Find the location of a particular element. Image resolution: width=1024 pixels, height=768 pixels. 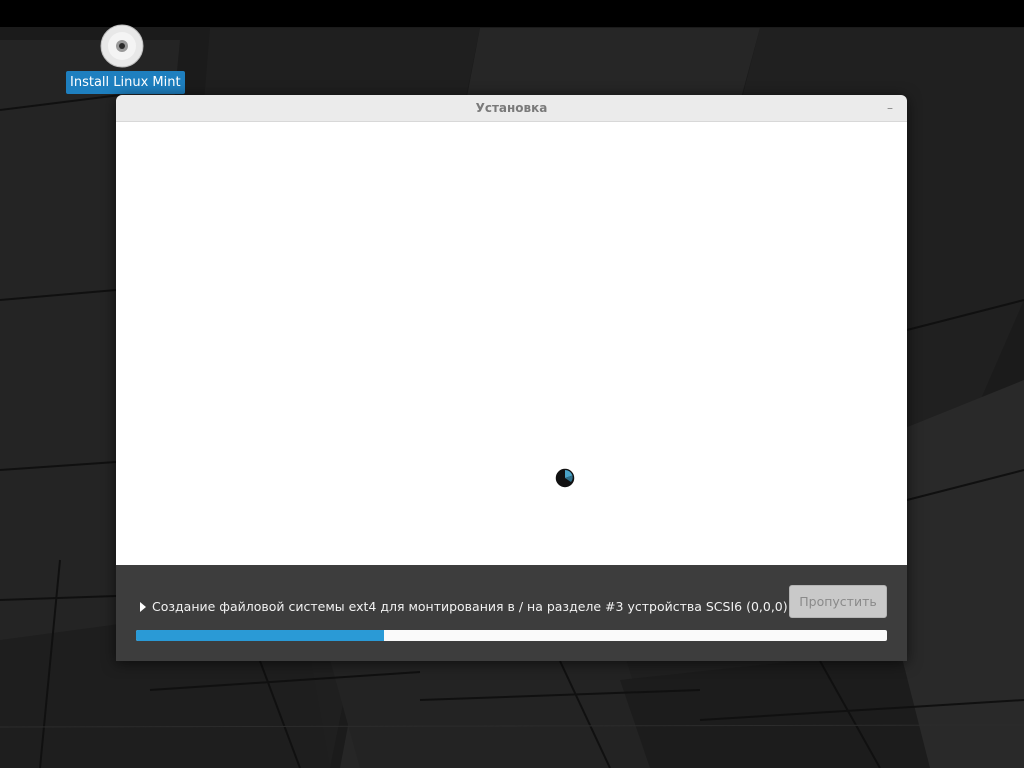

desktop-icon-install-linux-mint: Install Linux Mint is located at coordinates (125, 60).